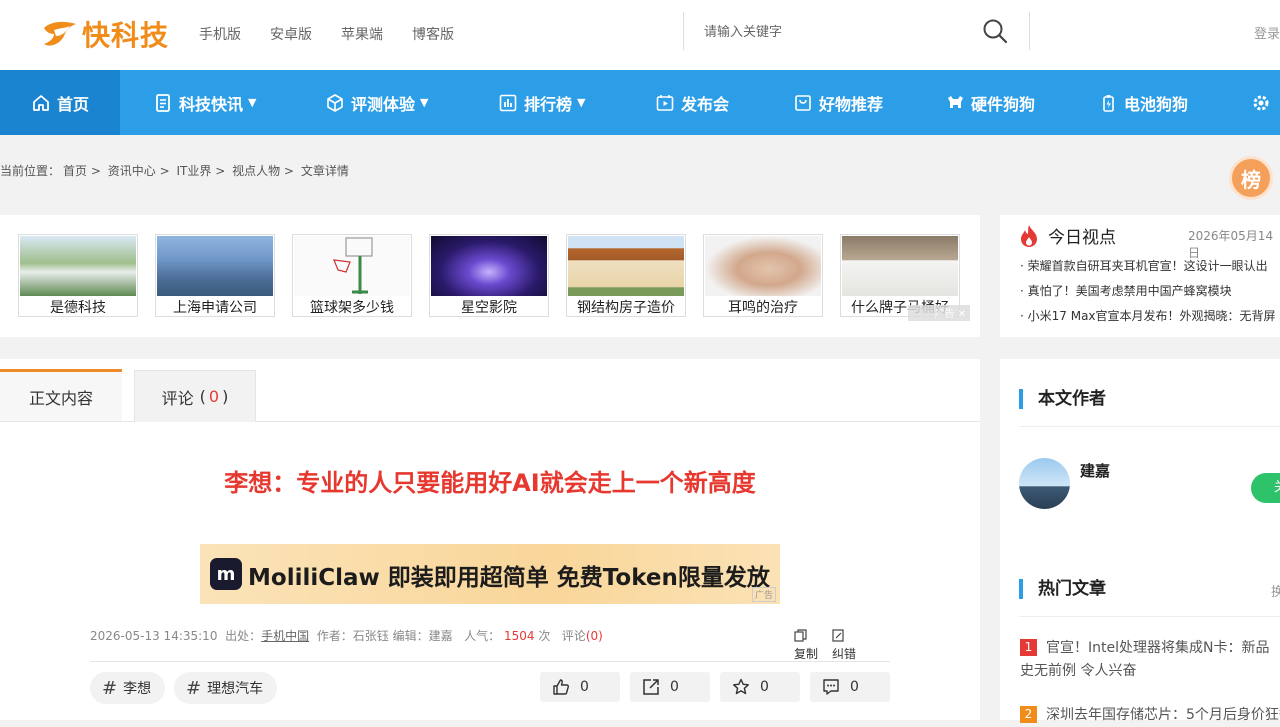 The width and height of the screenshot is (1280, 727). Describe the element at coordinates (177, 398) in the screenshot. I see `tab-label: 评论` at that location.